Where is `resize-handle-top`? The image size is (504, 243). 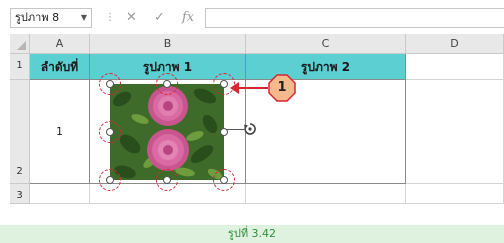 resize-handle-top is located at coordinates (167, 84).